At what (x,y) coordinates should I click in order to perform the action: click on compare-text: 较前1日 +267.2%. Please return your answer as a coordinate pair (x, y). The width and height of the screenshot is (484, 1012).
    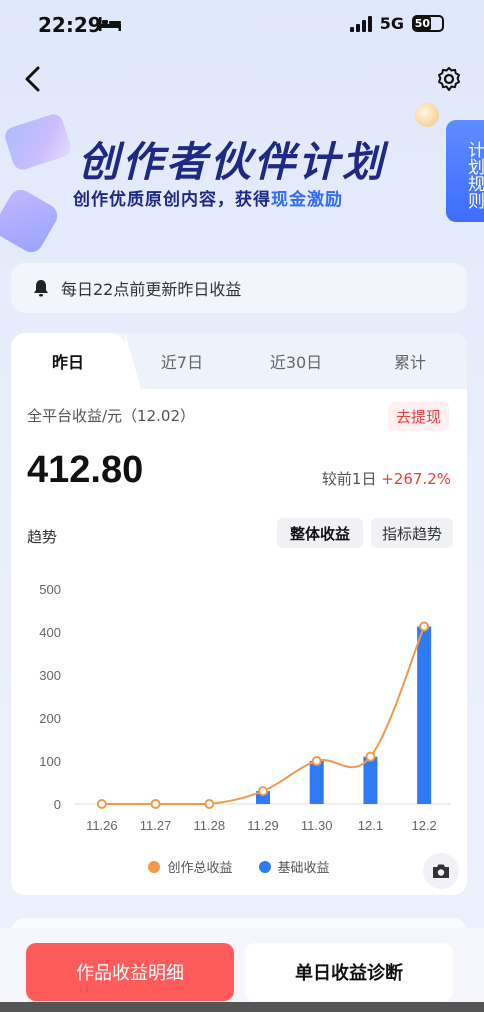
    Looking at the image, I should click on (386, 478).